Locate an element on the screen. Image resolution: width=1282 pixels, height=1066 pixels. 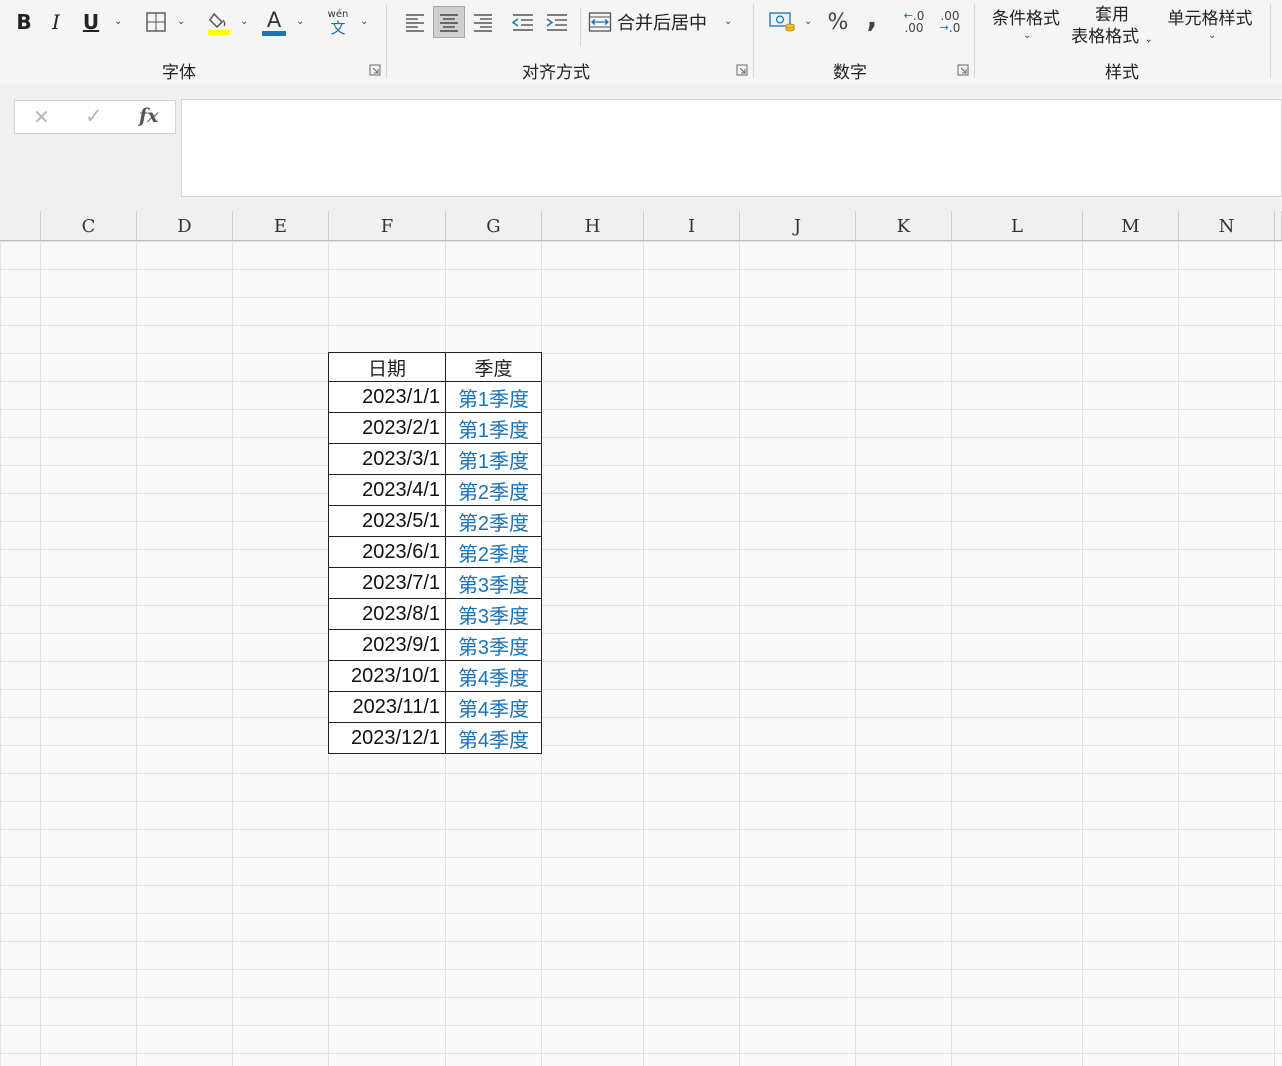
fill-color-dropdown-chevron-down-icon: ⌄ is located at coordinates (244, 21).